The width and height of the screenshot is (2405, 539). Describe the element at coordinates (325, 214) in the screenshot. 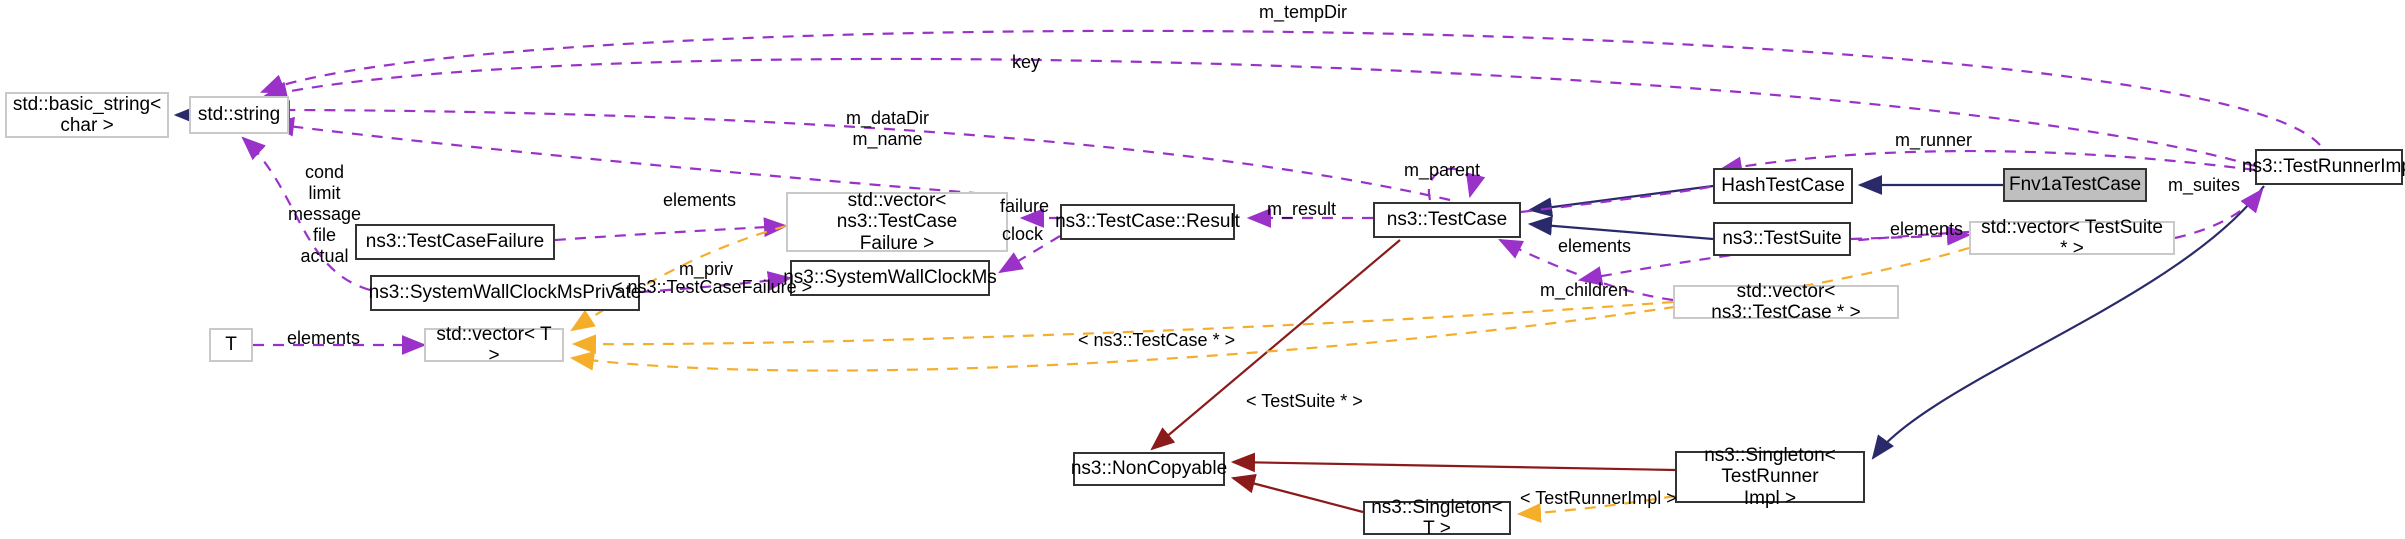

I see `edge-label-cond: cond limit message file actual` at that location.